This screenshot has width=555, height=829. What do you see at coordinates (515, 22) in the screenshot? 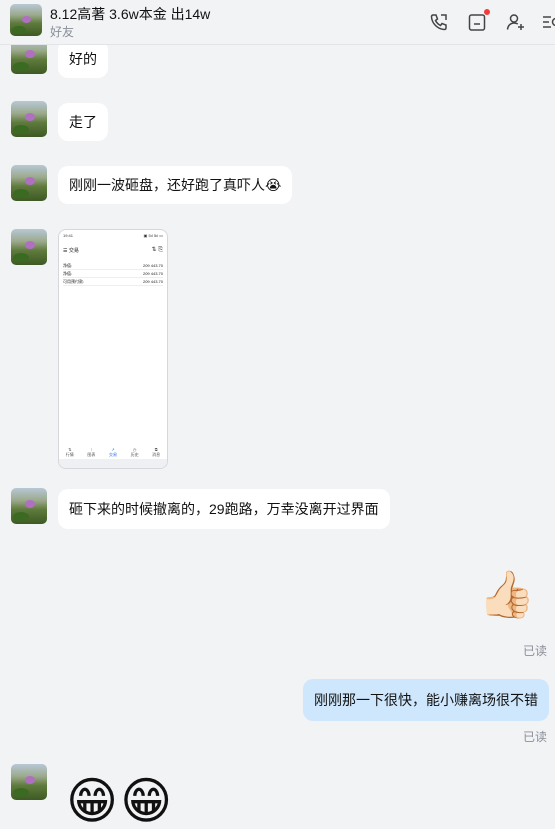
I see `add-user-icon` at bounding box center [515, 22].